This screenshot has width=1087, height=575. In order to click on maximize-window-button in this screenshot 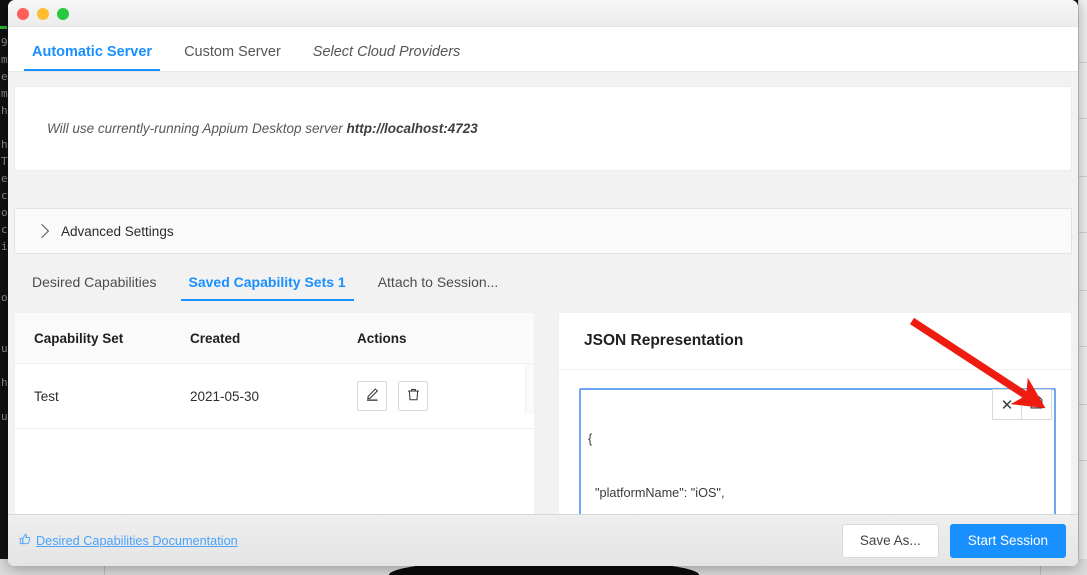, I will do `click(63, 14)`.